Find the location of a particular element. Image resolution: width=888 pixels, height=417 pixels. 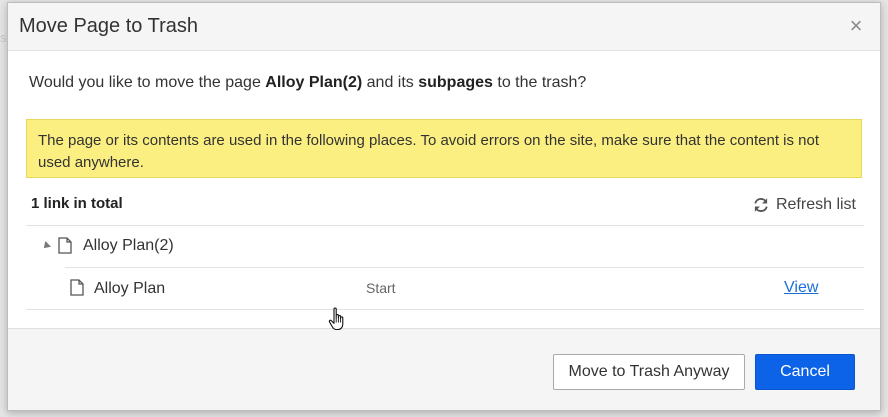

refresh-icon is located at coordinates (761, 205).